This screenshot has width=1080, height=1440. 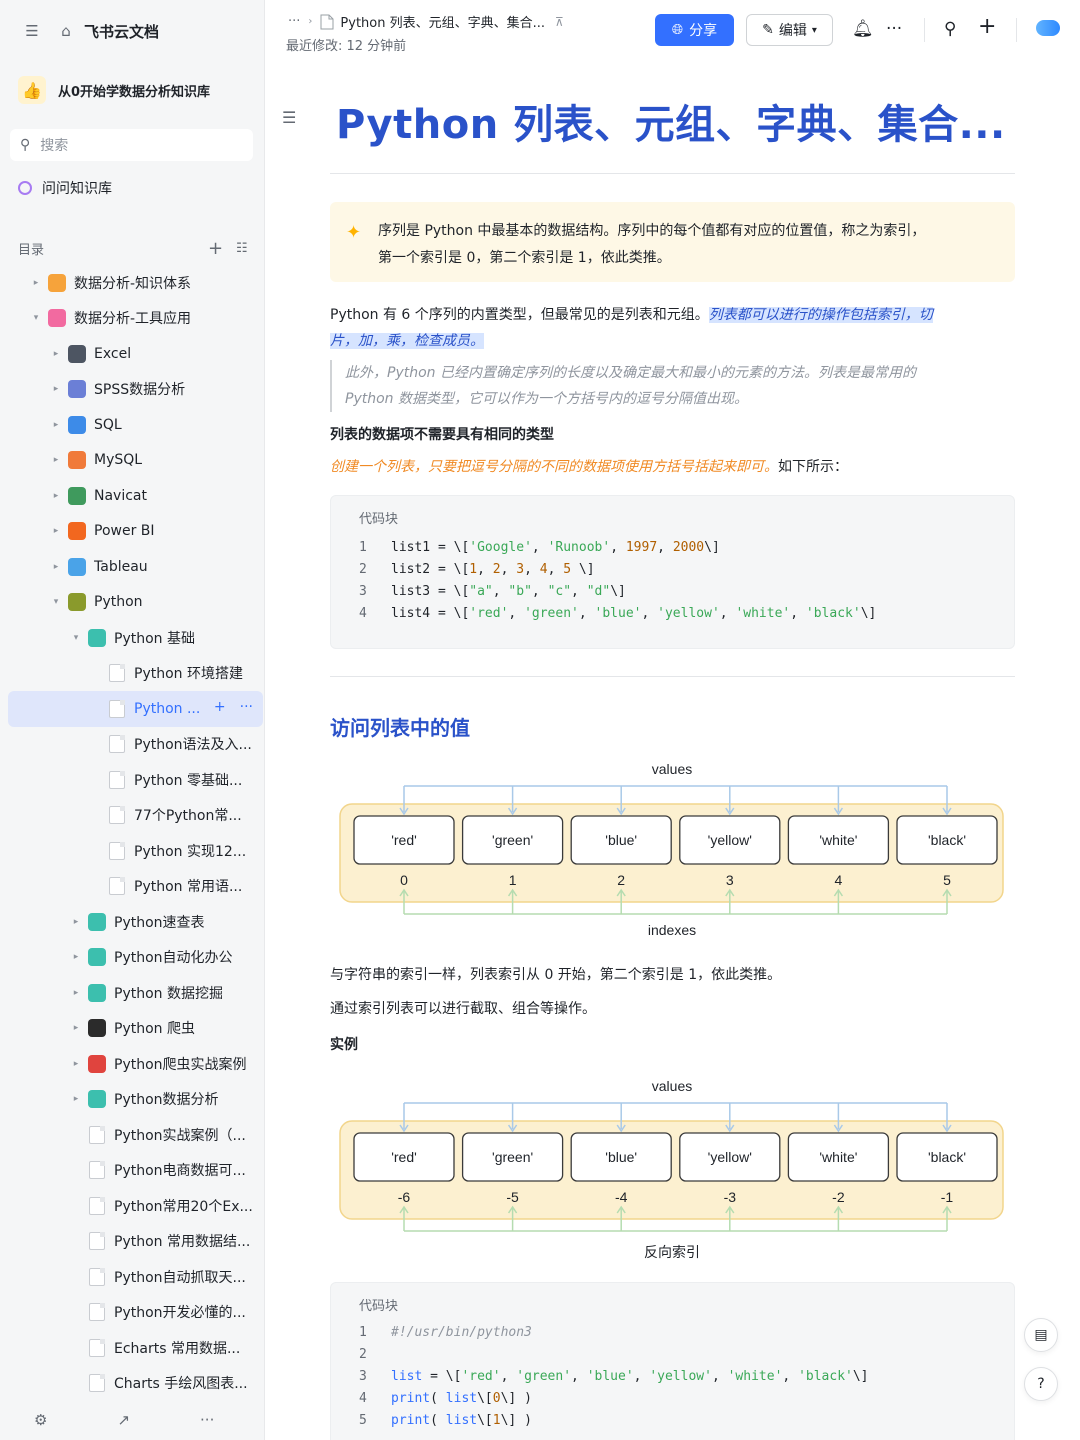 I want to click on share-button: 🌐︎ 分享, so click(x=694, y=30).